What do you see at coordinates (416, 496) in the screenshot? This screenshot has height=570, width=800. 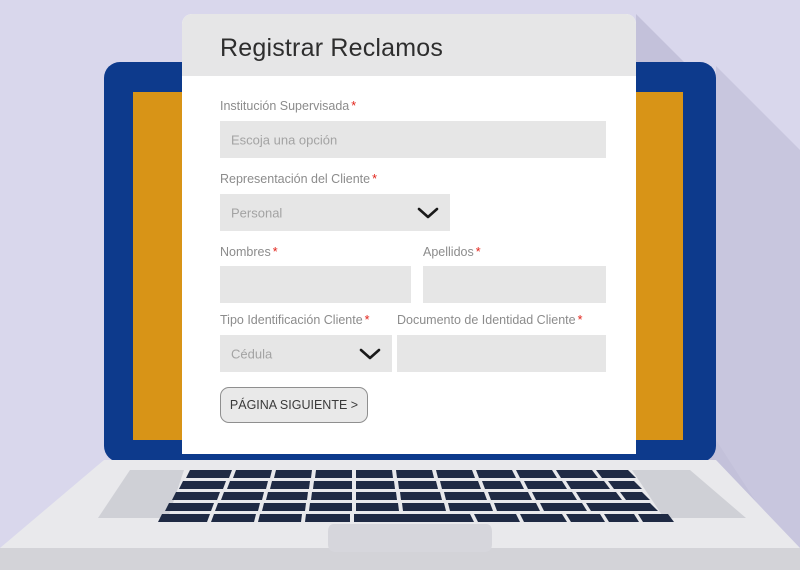 I see `keyboard` at bounding box center [416, 496].